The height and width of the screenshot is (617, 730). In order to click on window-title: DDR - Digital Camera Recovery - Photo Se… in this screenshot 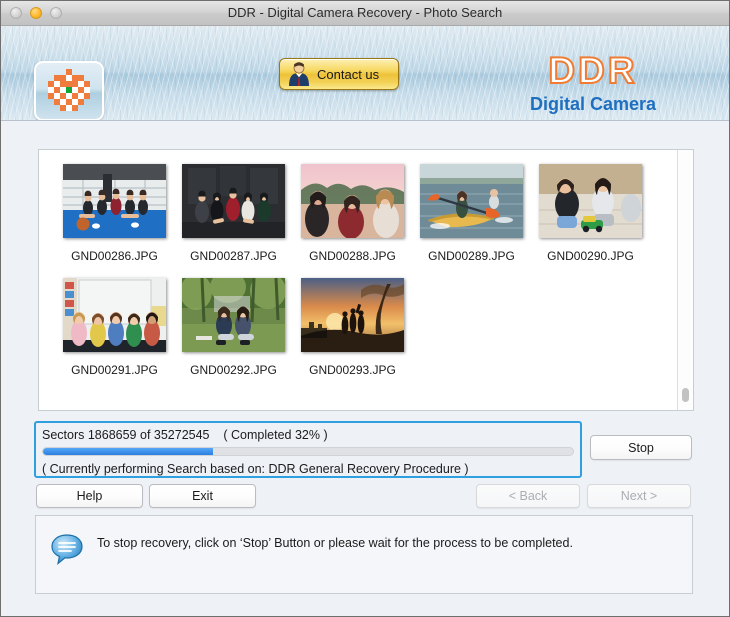, I will do `click(365, 12)`.